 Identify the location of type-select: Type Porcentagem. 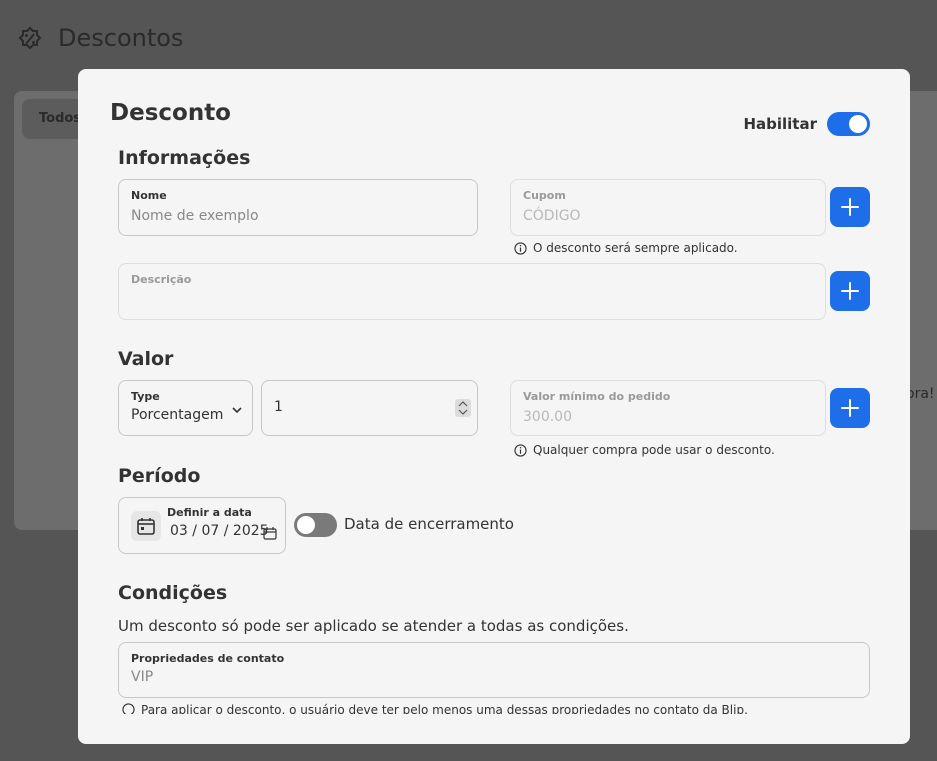
(185, 408).